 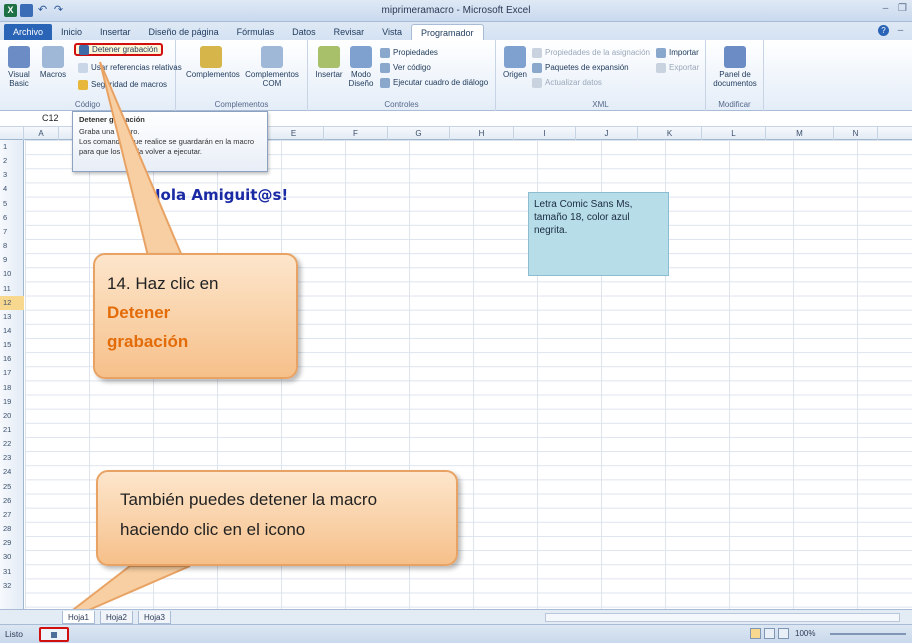 What do you see at coordinates (12, 444) in the screenshot?
I see `row-header: 22` at bounding box center [12, 444].